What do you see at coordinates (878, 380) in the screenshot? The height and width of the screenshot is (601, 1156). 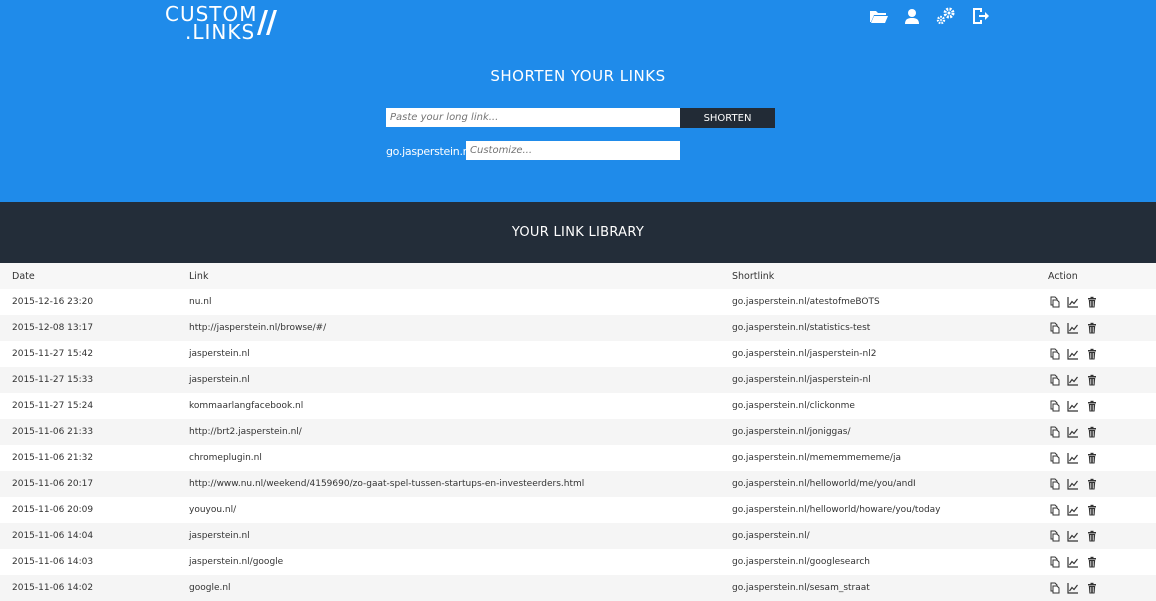 I see `row-shortlink: go.jasperstein.nl/jasperstein-nl` at bounding box center [878, 380].